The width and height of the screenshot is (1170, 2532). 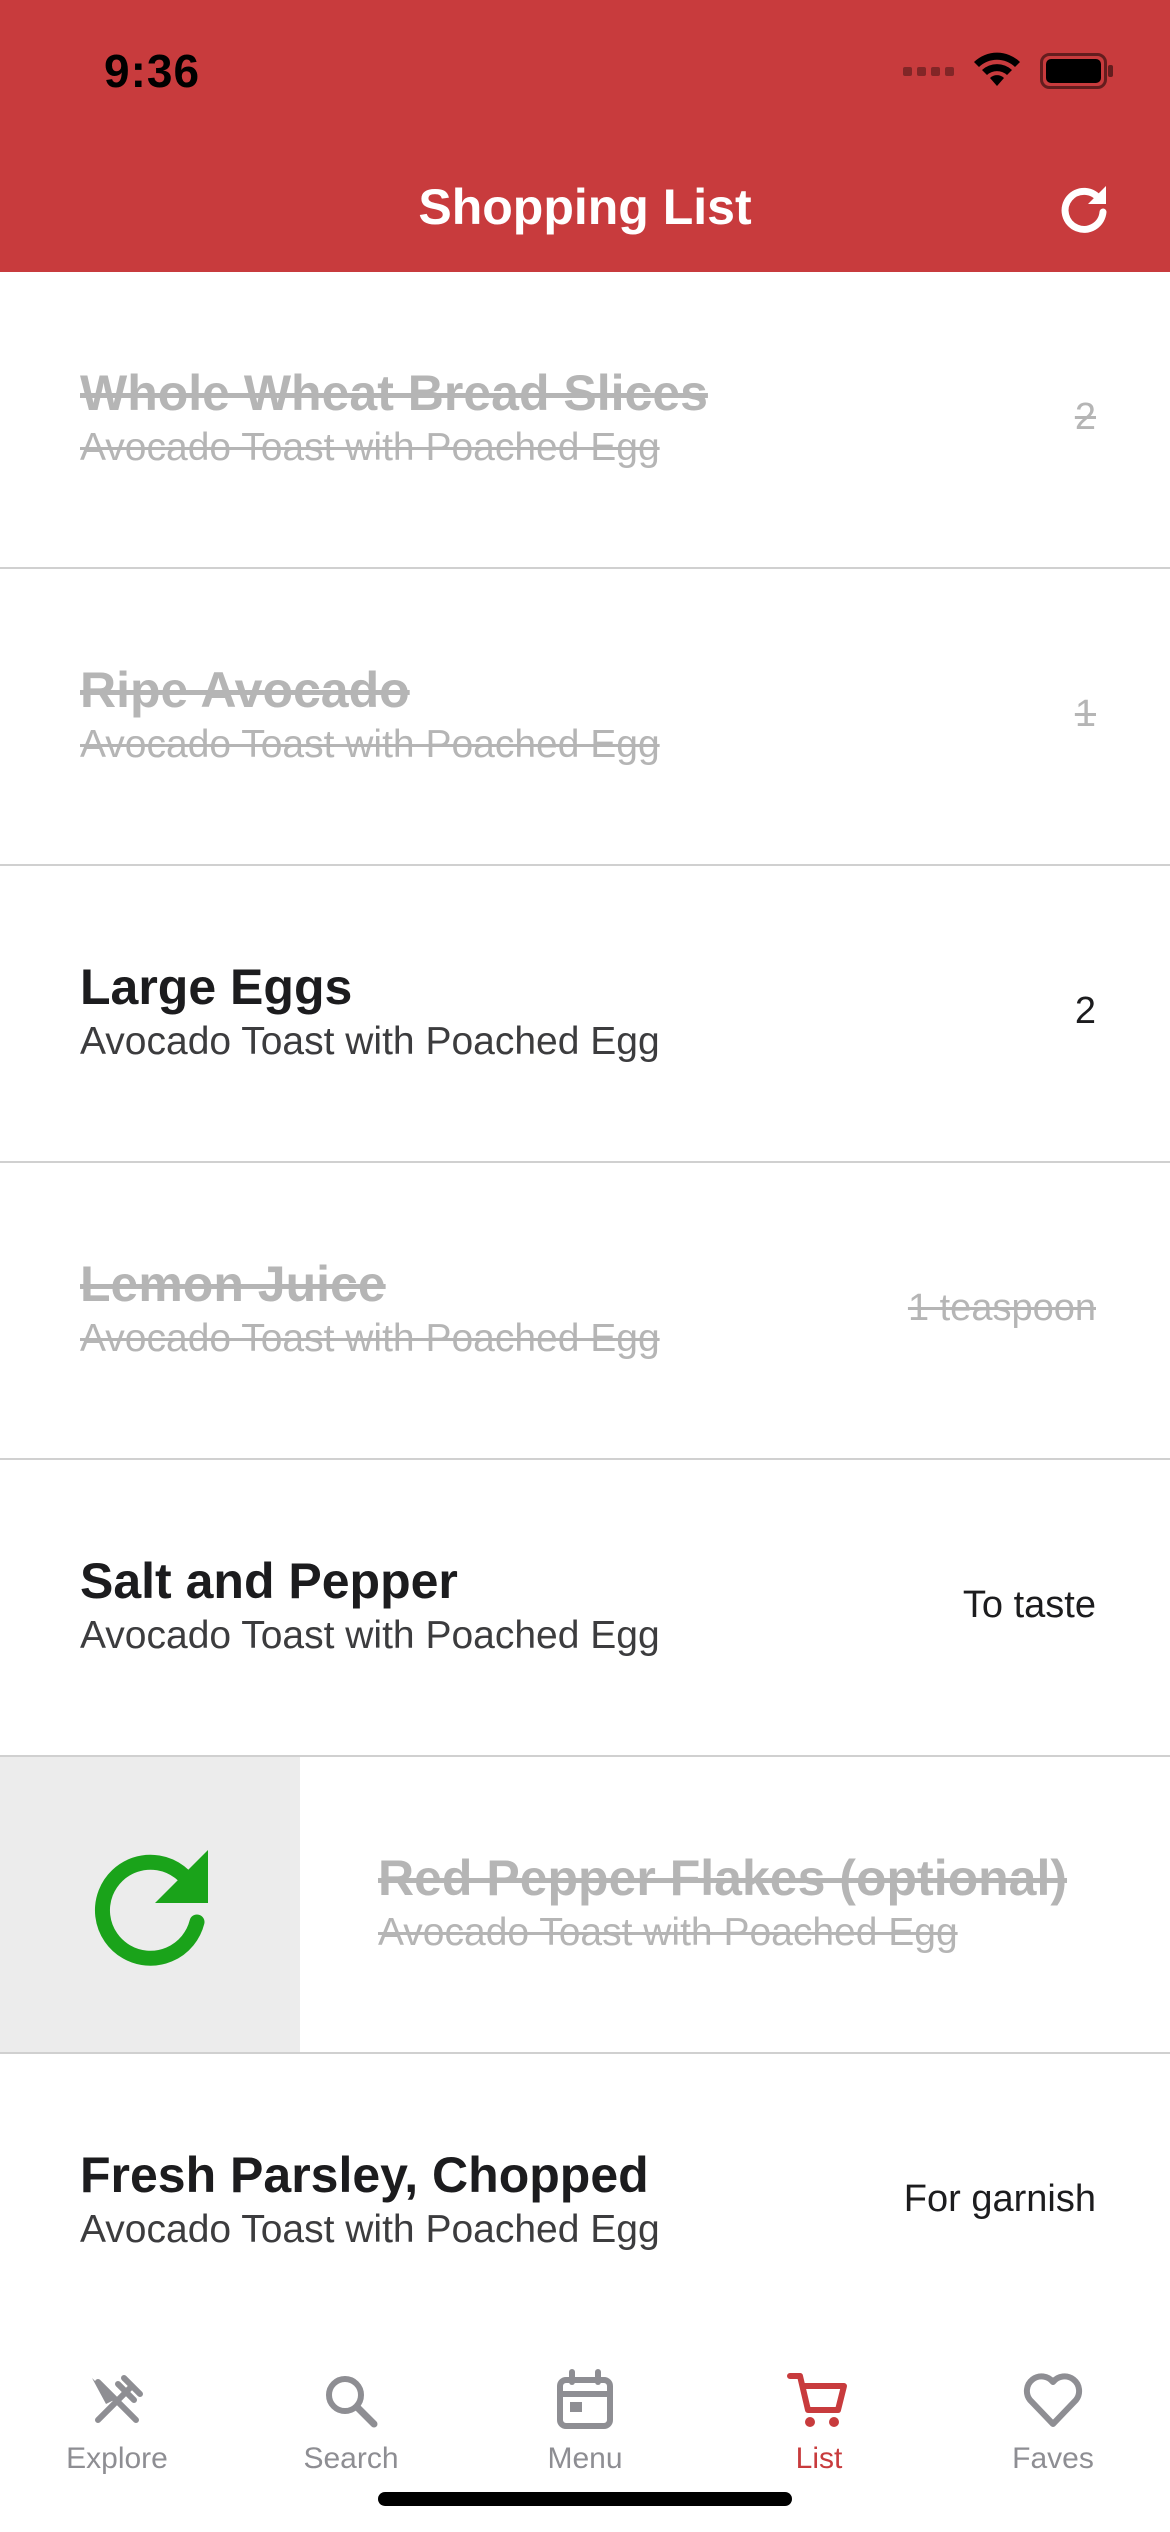 I want to click on tab-explore: Explore, so click(x=117, y=2422).